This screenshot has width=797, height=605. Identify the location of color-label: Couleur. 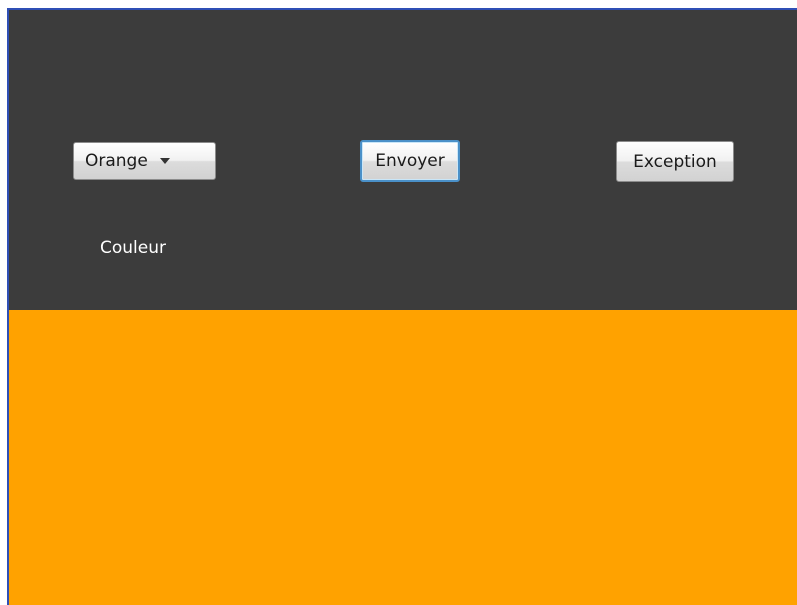
(133, 248).